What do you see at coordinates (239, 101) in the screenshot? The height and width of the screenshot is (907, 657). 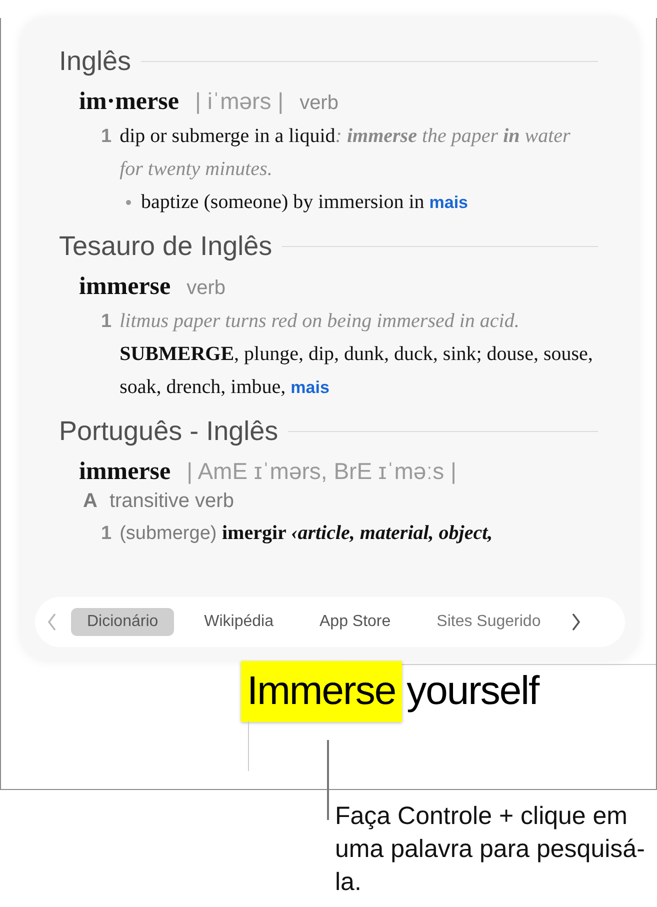 I see `pronunciation: | iˈmərs |` at bounding box center [239, 101].